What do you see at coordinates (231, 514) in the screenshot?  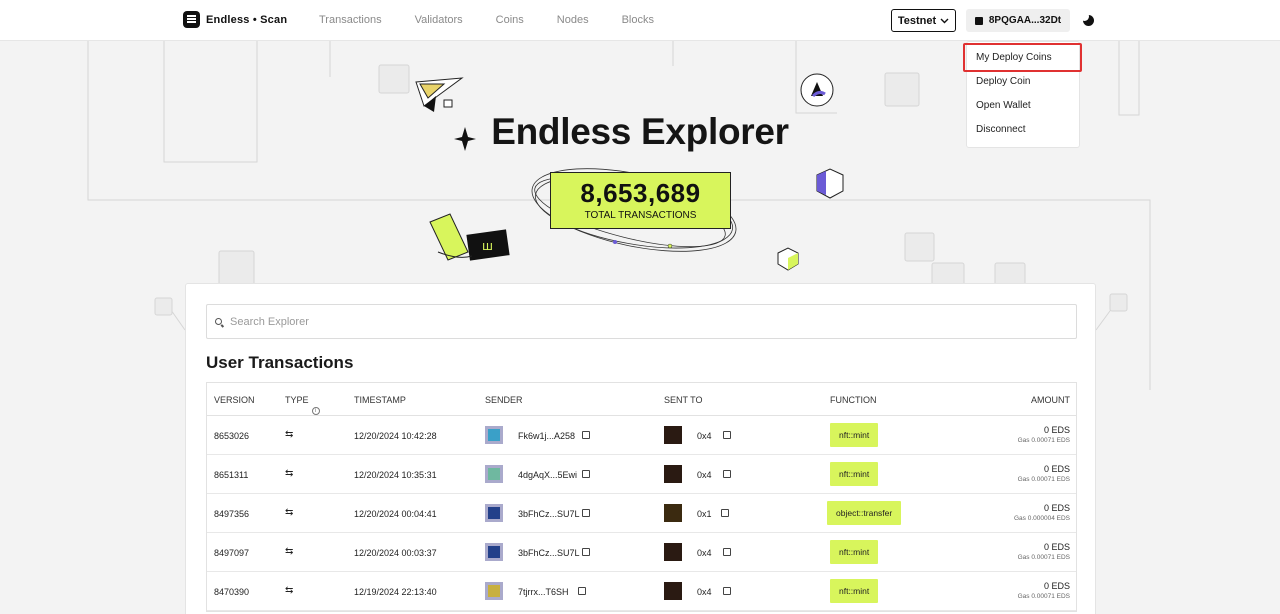 I see `version-link: 8497356` at bounding box center [231, 514].